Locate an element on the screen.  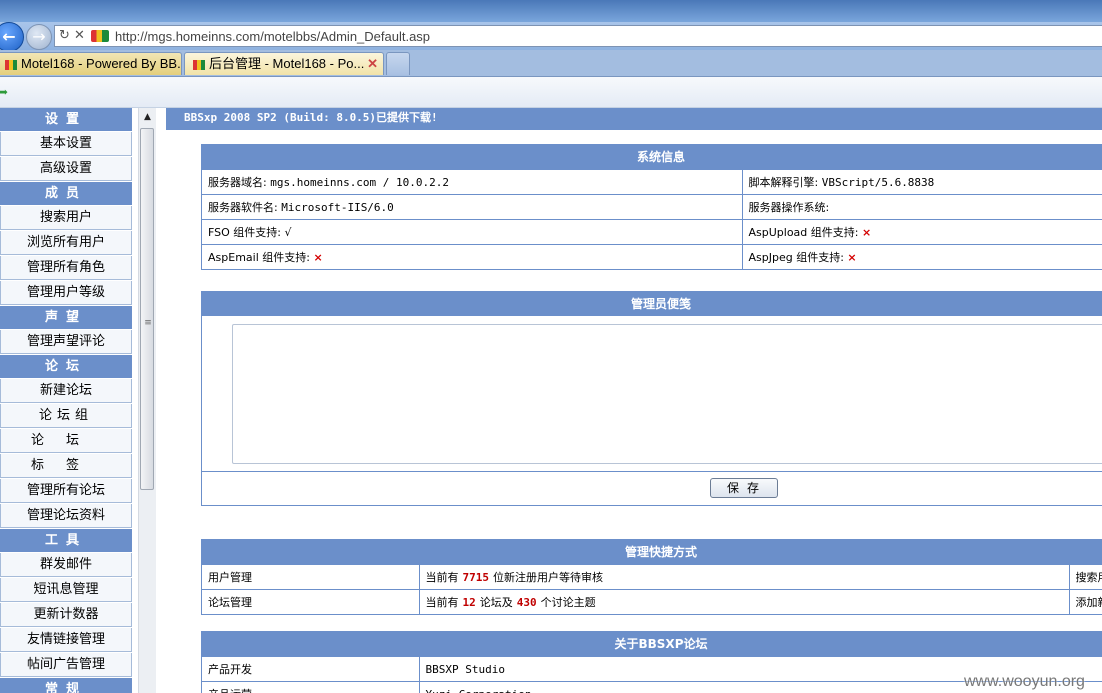
sidebar-section-forums: 论坛 is located at coordinates (66, 367).